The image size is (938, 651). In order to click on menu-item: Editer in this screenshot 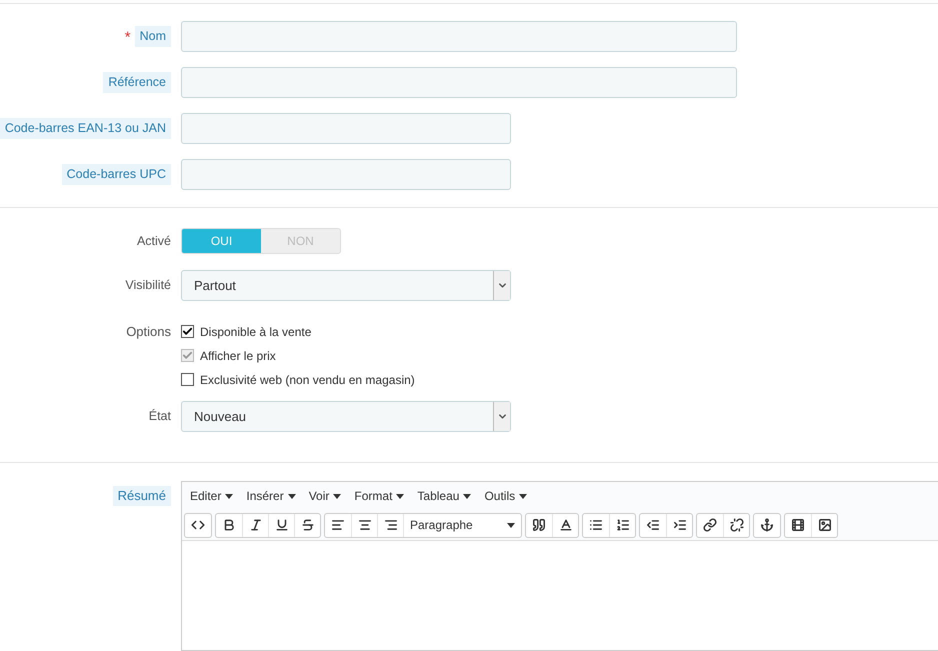, I will do `click(212, 496)`.